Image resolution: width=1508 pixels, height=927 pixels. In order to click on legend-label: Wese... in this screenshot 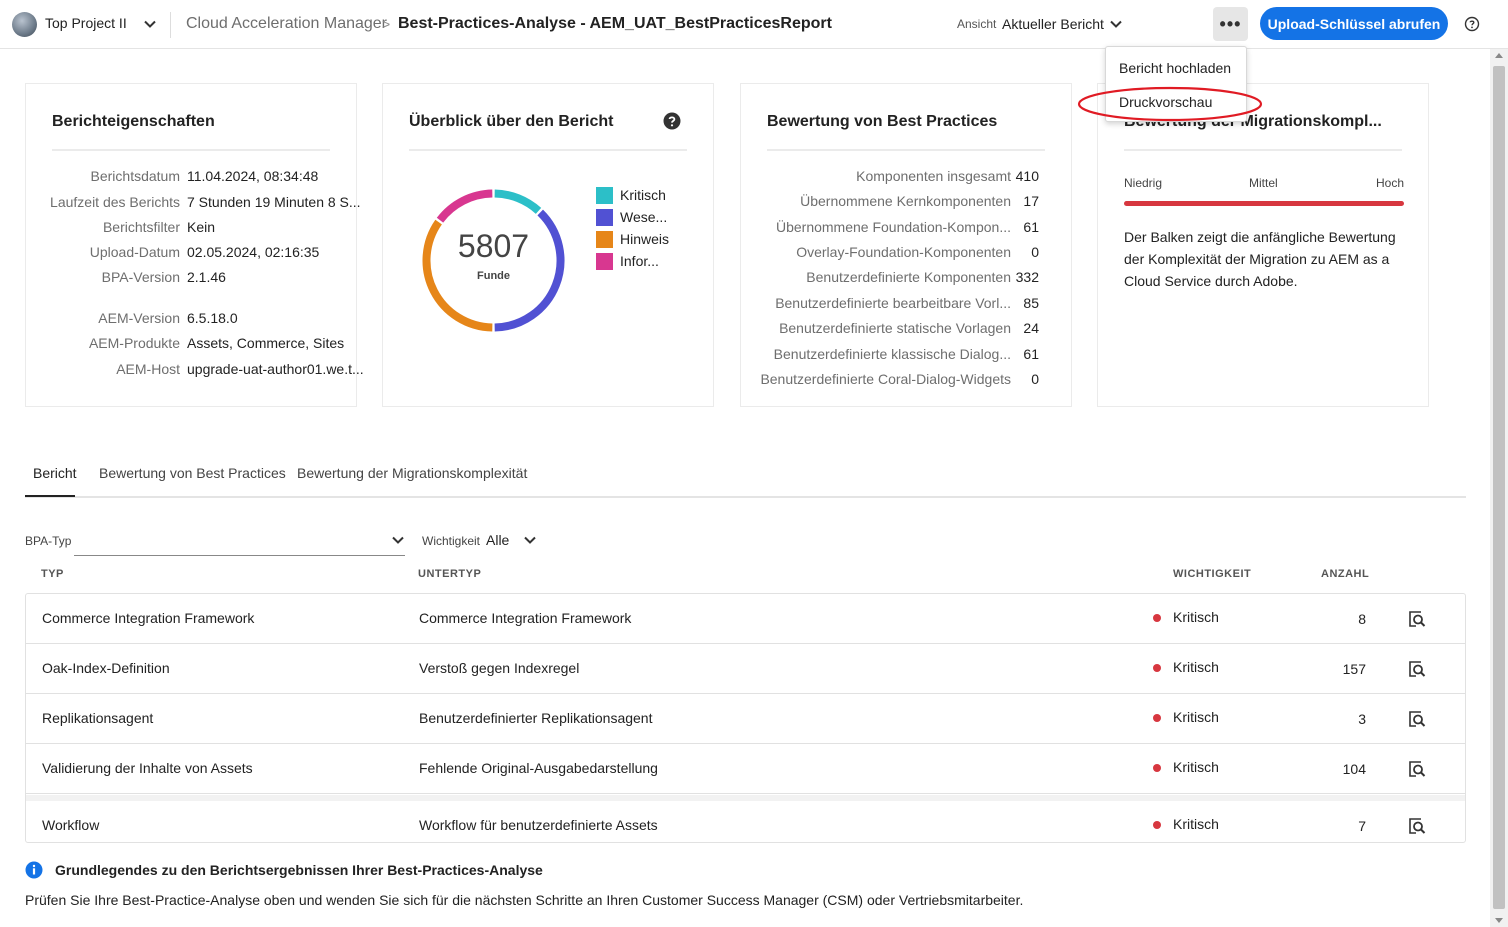, I will do `click(644, 217)`.